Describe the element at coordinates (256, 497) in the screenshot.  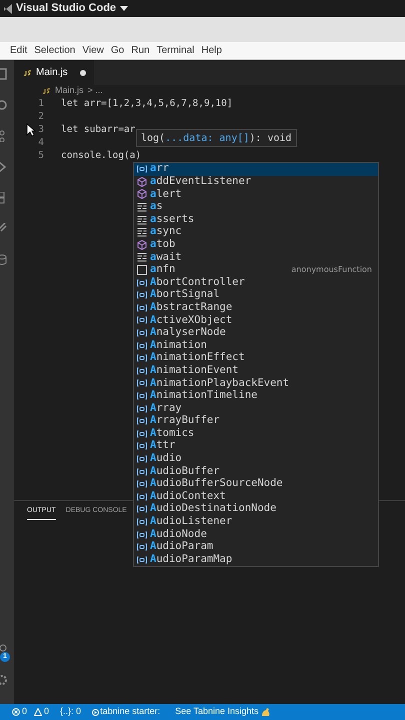
I see `suggestion-item: AudioContext` at that location.